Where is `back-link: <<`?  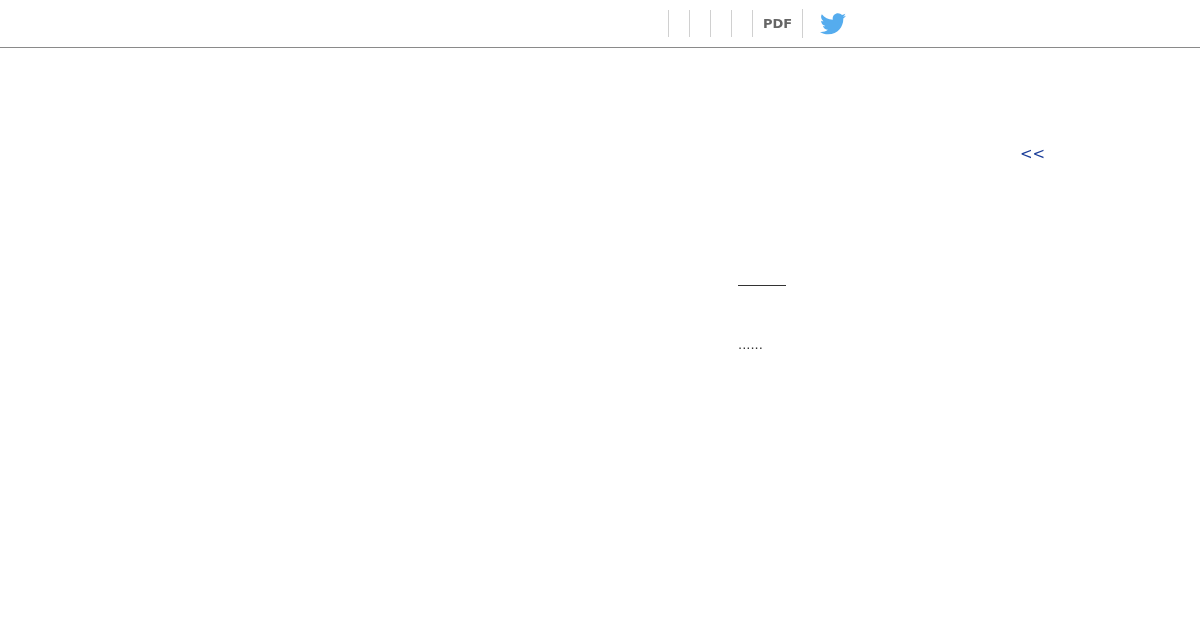
back-link: << is located at coordinates (1033, 154).